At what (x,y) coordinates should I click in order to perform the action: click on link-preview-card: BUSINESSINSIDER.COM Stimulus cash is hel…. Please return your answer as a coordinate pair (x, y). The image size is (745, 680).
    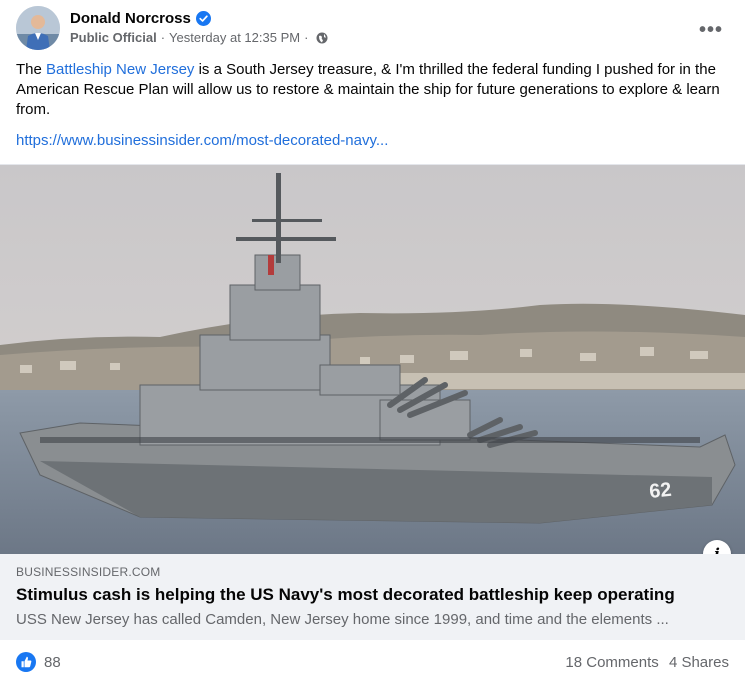
    Looking at the image, I should click on (372, 597).